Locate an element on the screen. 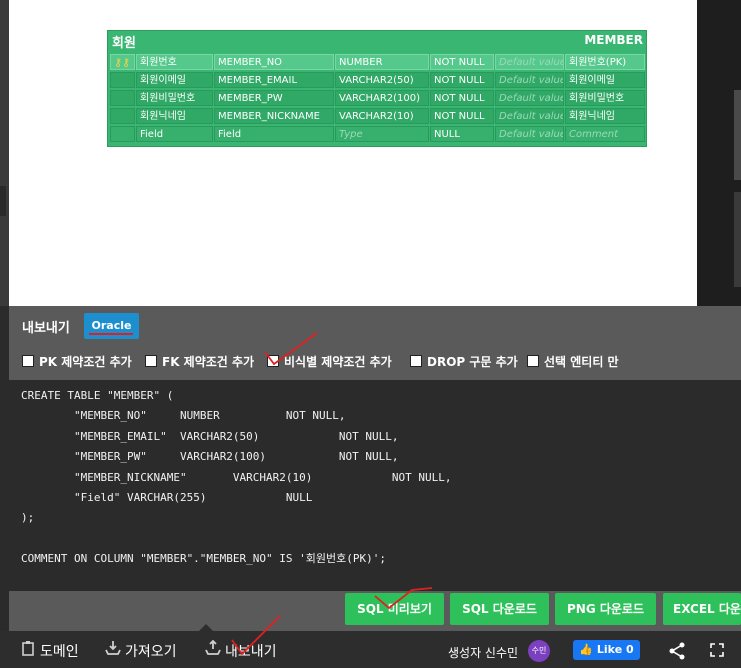  column-null: NULL is located at coordinates (462, 134).